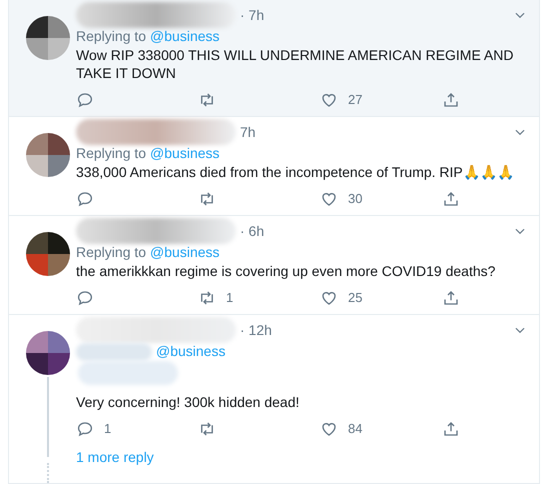 The height and width of the screenshot is (484, 550). Describe the element at coordinates (188, 402) in the screenshot. I see `tweet-text: Very concerning! 300k hidden dead!` at that location.